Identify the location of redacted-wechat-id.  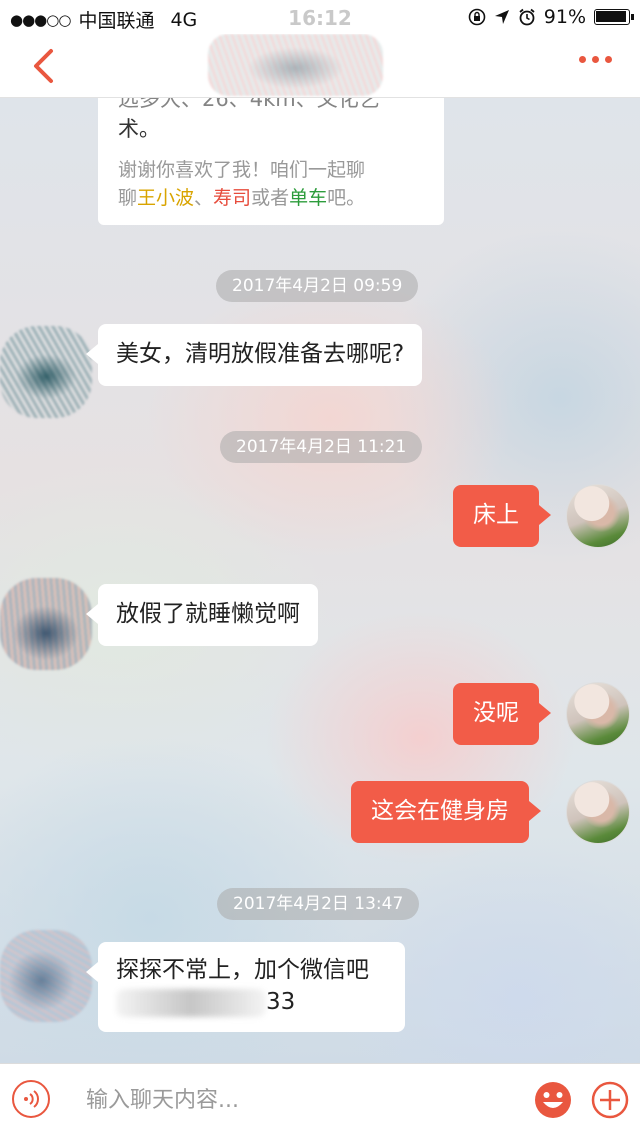
(191, 1002).